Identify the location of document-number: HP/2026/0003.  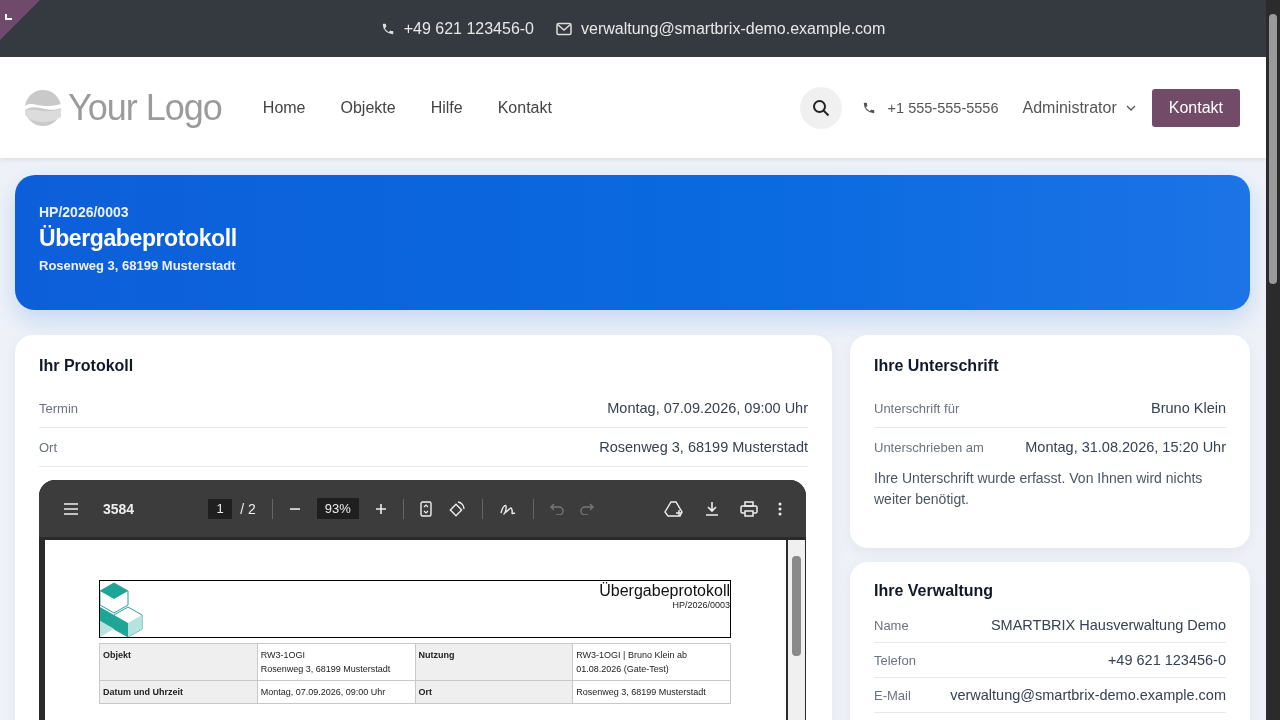
(701, 605).